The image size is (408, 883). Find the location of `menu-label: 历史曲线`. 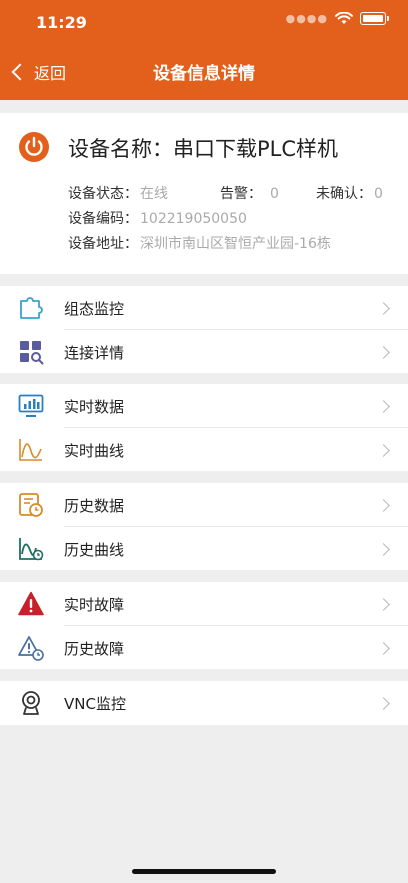

menu-label: 历史曲线 is located at coordinates (94, 549).